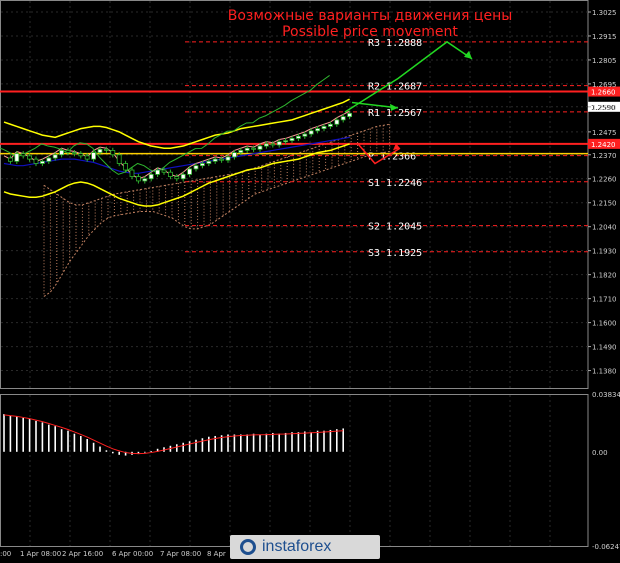 Image resolution: width=620 pixels, height=563 pixels. I want to click on pivot-level-label-s1: S1 1.2246, so click(395, 183).